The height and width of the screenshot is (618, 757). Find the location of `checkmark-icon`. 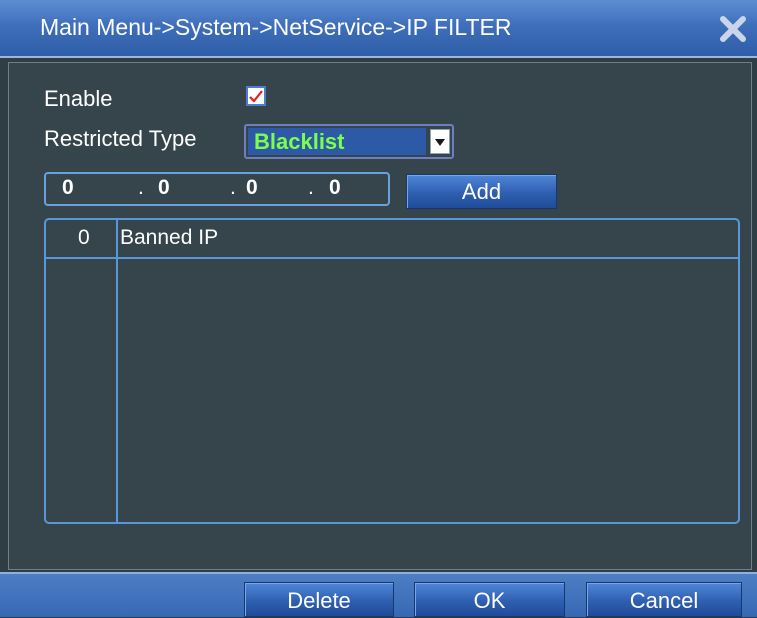

checkmark-icon is located at coordinates (256, 96).